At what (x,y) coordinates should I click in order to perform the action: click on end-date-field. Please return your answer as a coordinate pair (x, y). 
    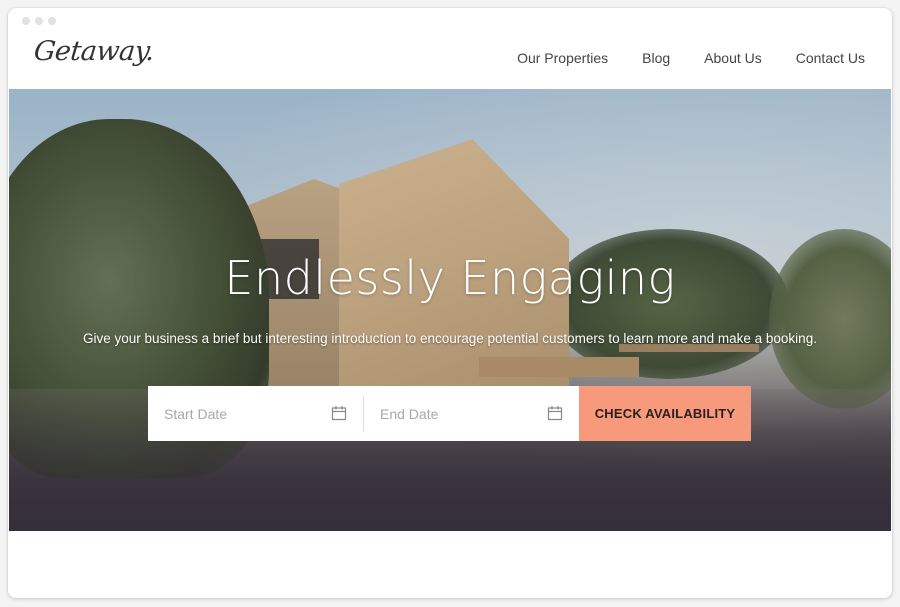
    Looking at the image, I should click on (471, 413).